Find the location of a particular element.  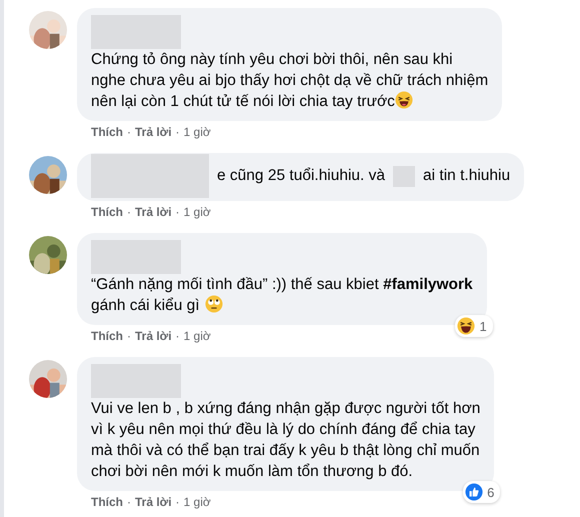

reaction-count: 6 is located at coordinates (490, 492).